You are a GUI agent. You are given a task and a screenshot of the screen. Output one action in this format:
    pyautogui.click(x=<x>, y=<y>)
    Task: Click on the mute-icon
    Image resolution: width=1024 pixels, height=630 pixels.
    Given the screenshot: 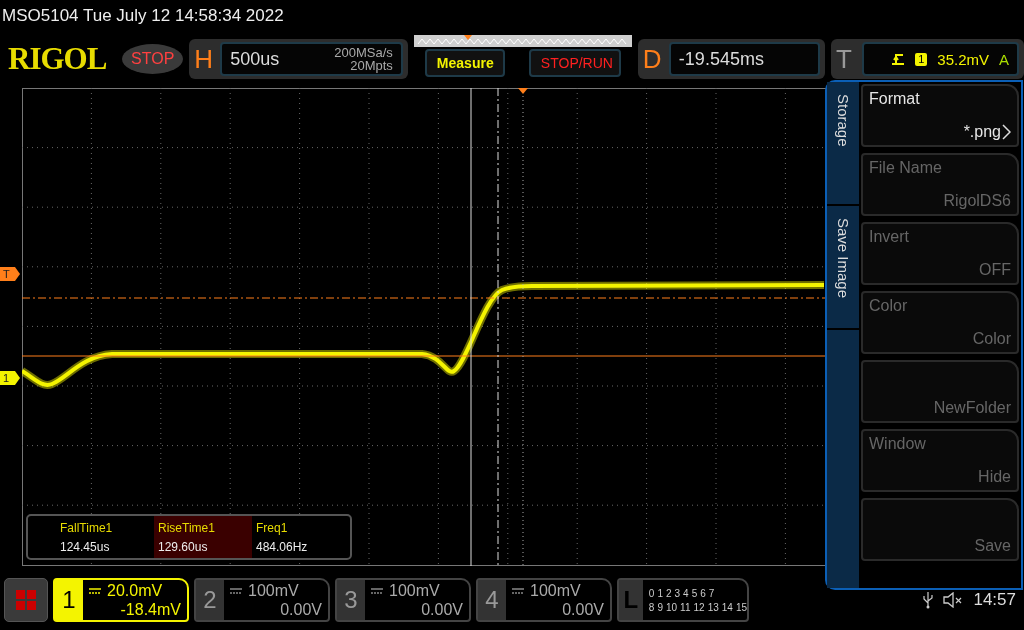 What is the action you would take?
    pyautogui.click(x=953, y=600)
    